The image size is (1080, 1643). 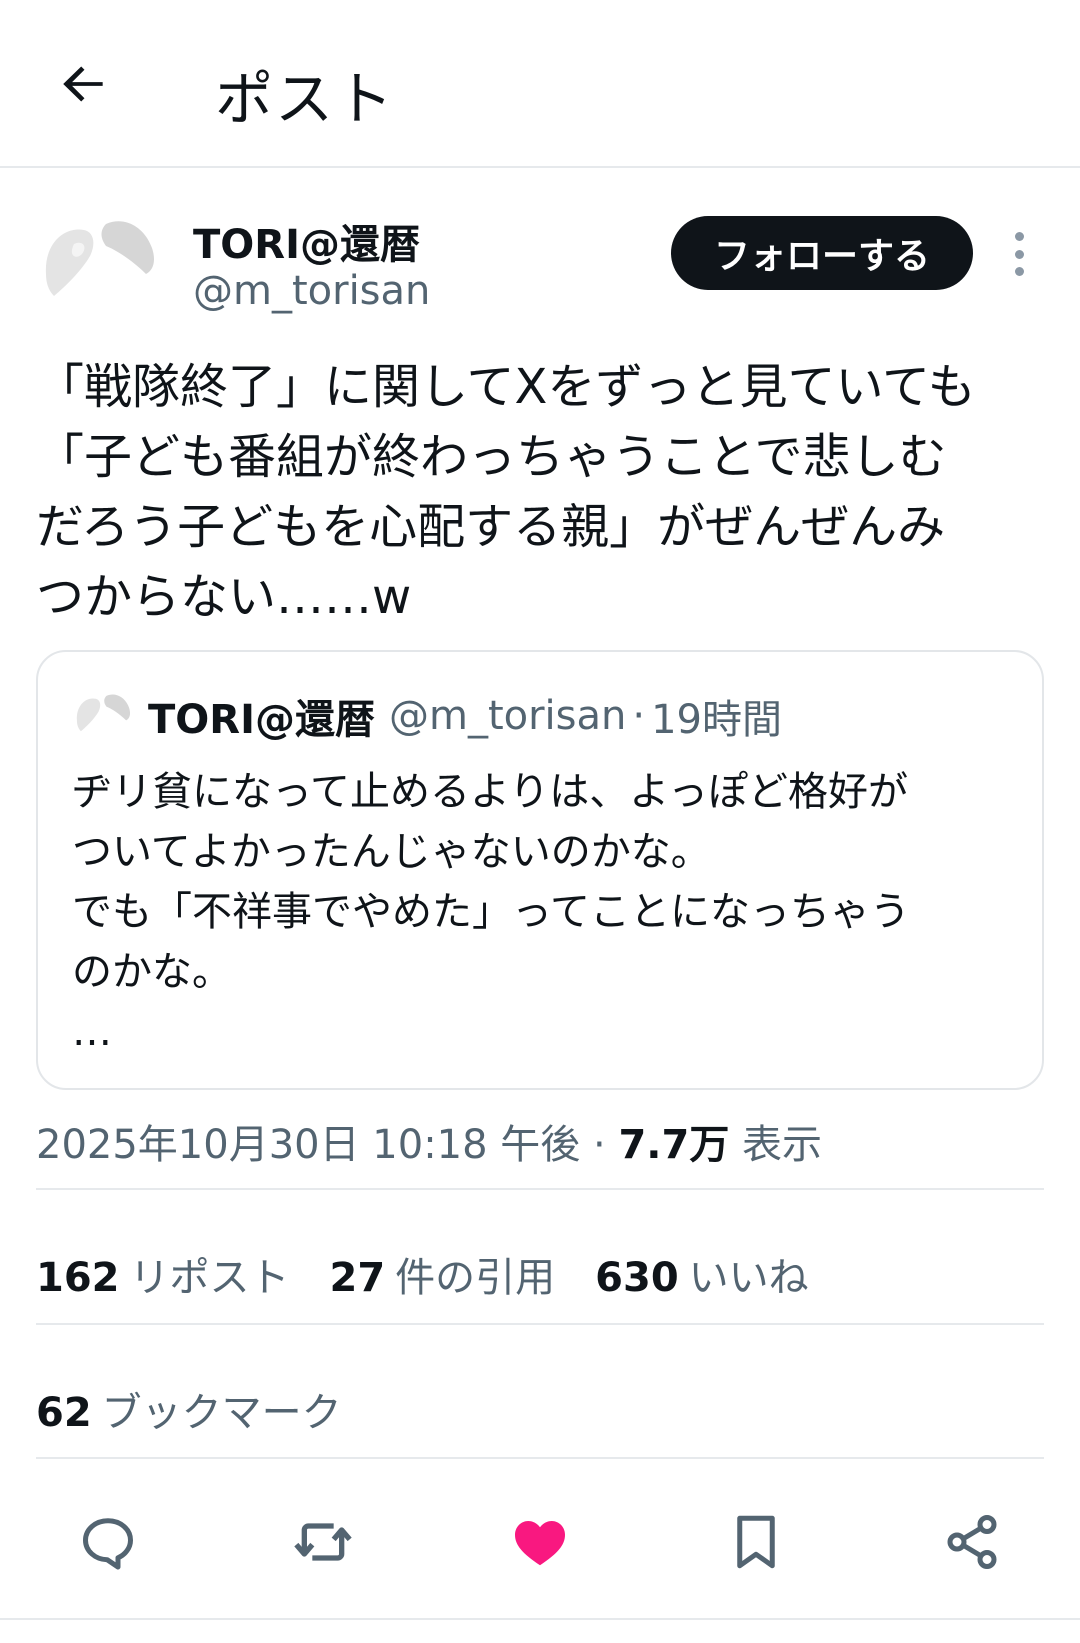 I want to click on author-name: TORI@還暦, so click(x=306, y=241).